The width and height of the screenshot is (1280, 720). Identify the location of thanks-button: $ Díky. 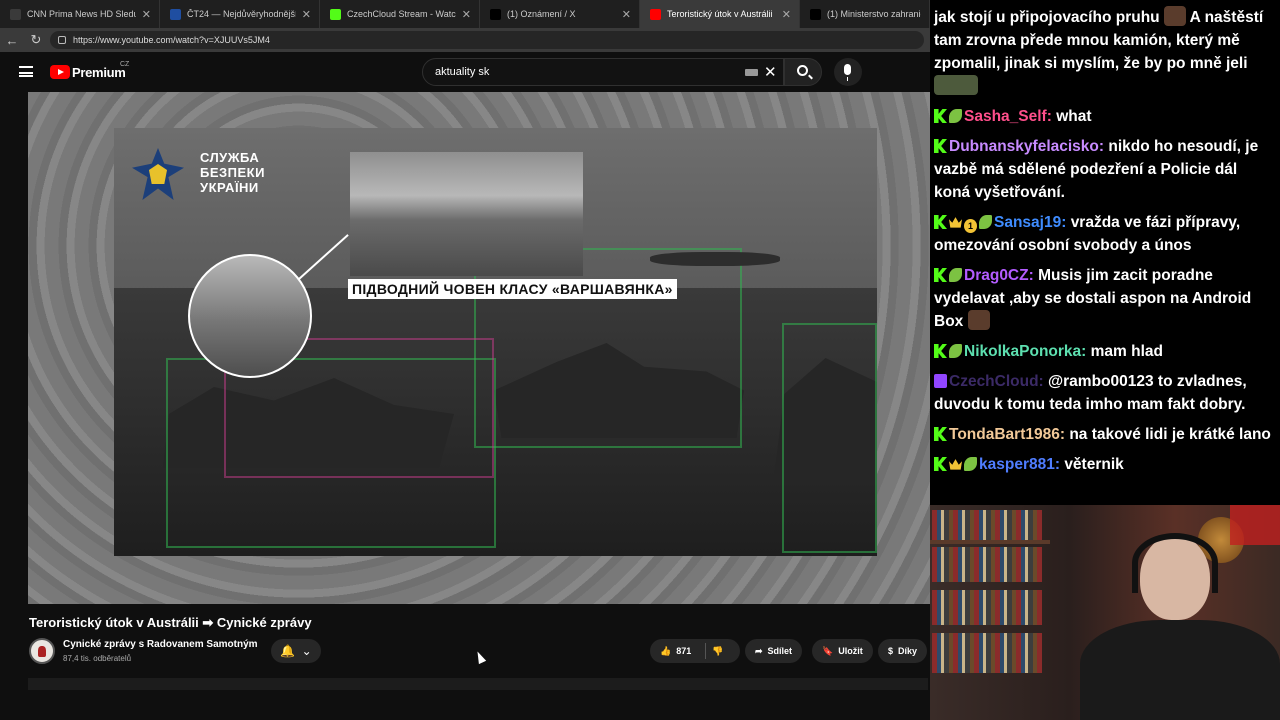
(903, 651).